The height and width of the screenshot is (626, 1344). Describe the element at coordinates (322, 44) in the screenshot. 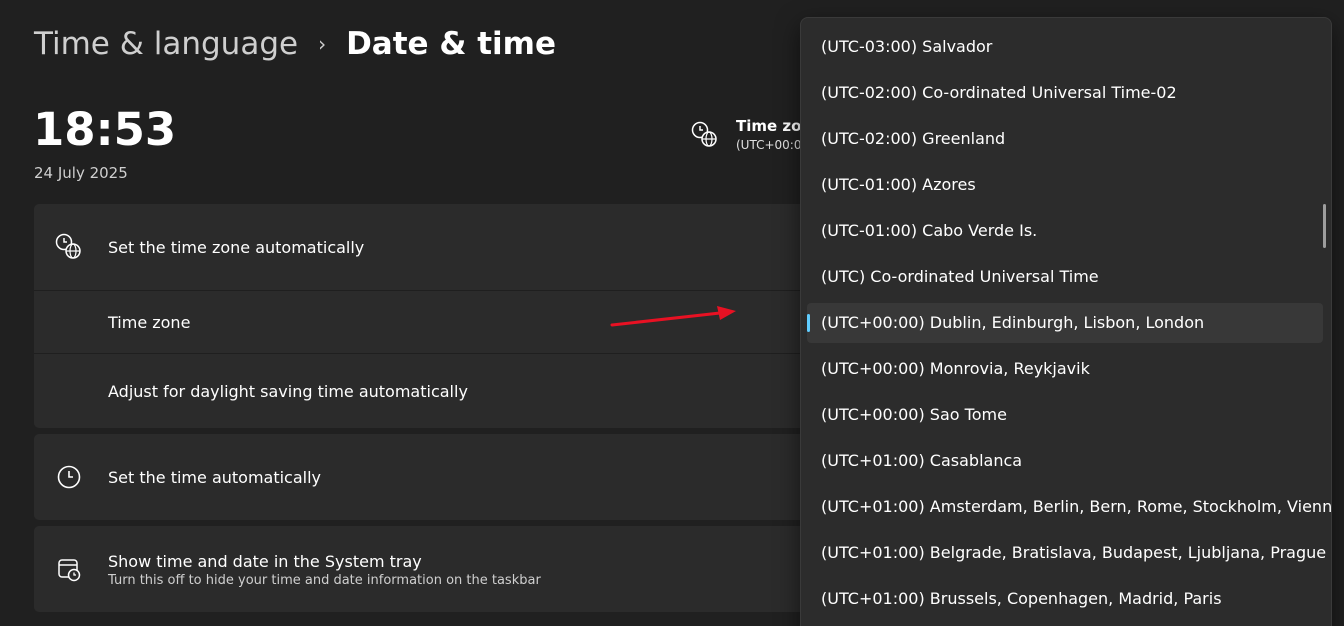

I see `chevron-right-icon: ›` at that location.